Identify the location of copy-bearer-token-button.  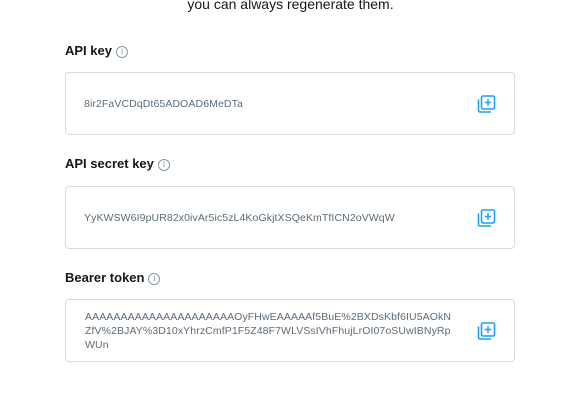
(486, 330).